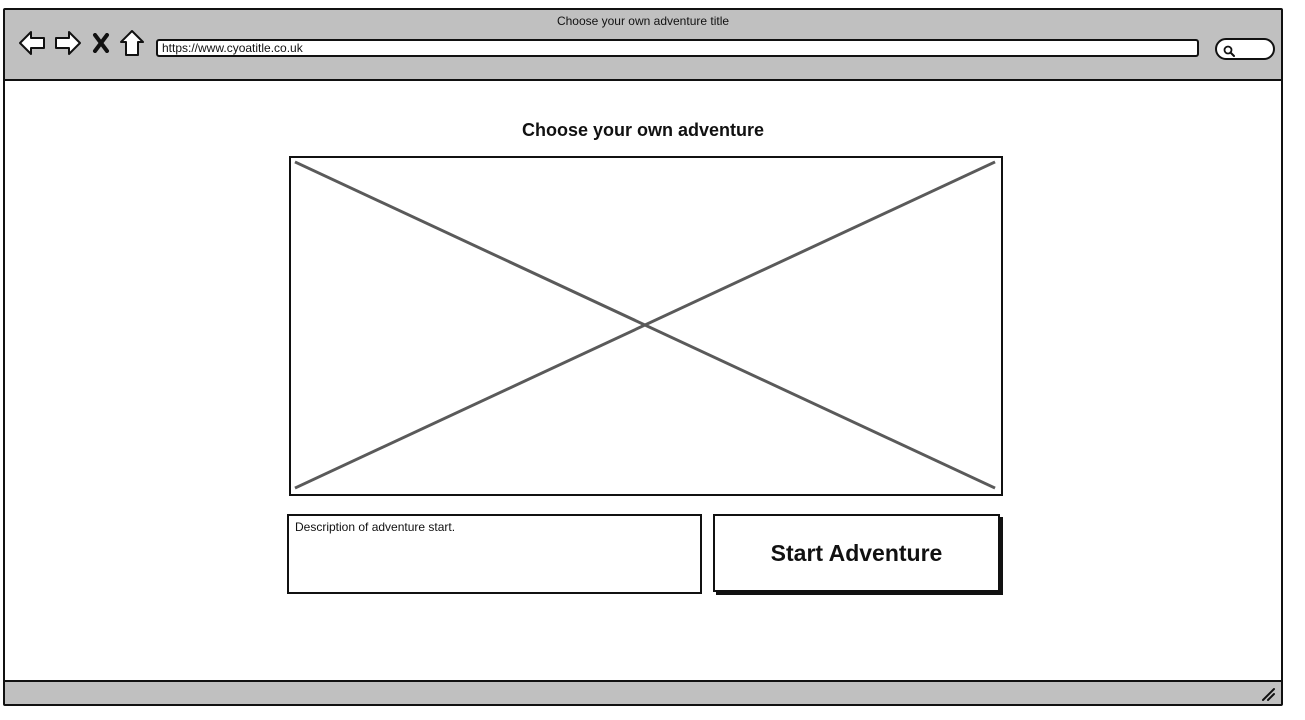 The image size is (1305, 720). I want to click on back-arrow-icon, so click(32, 45).